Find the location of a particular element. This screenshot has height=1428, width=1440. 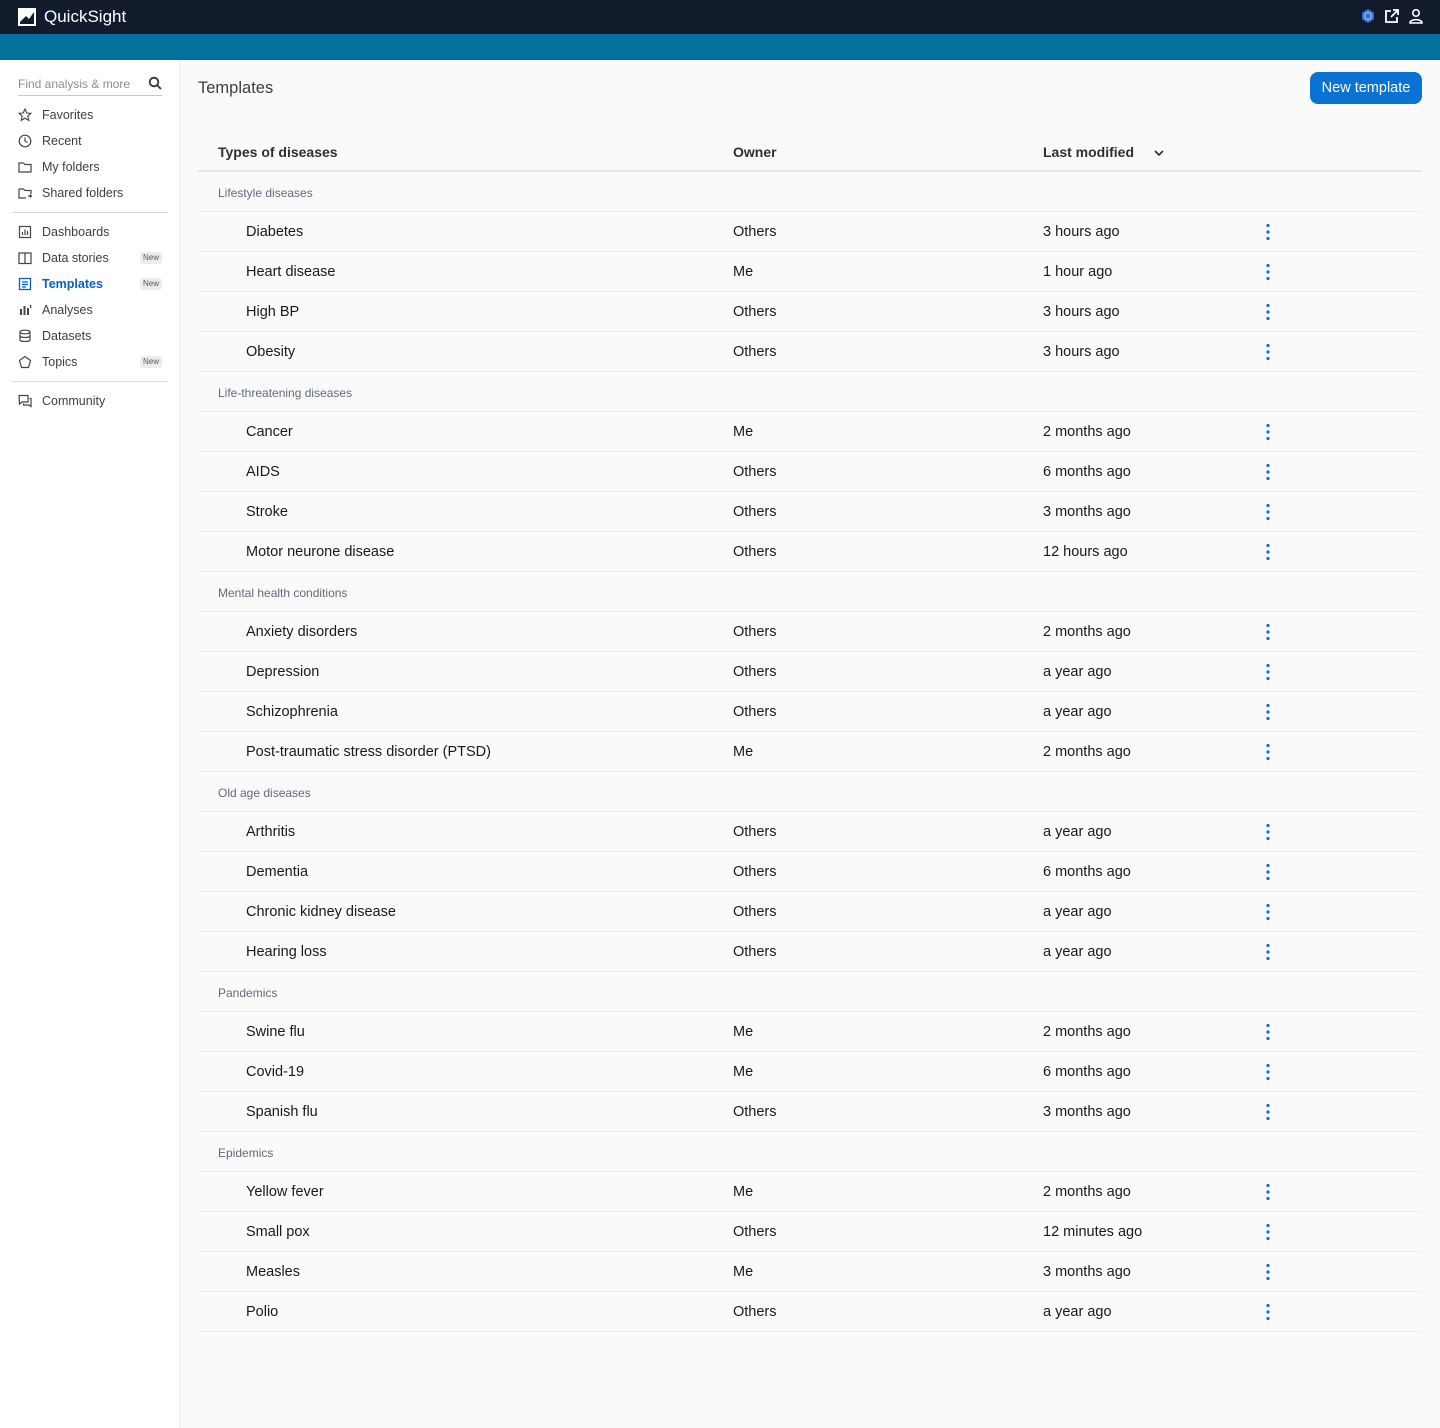

template-name: Small pox is located at coordinates (278, 1232).